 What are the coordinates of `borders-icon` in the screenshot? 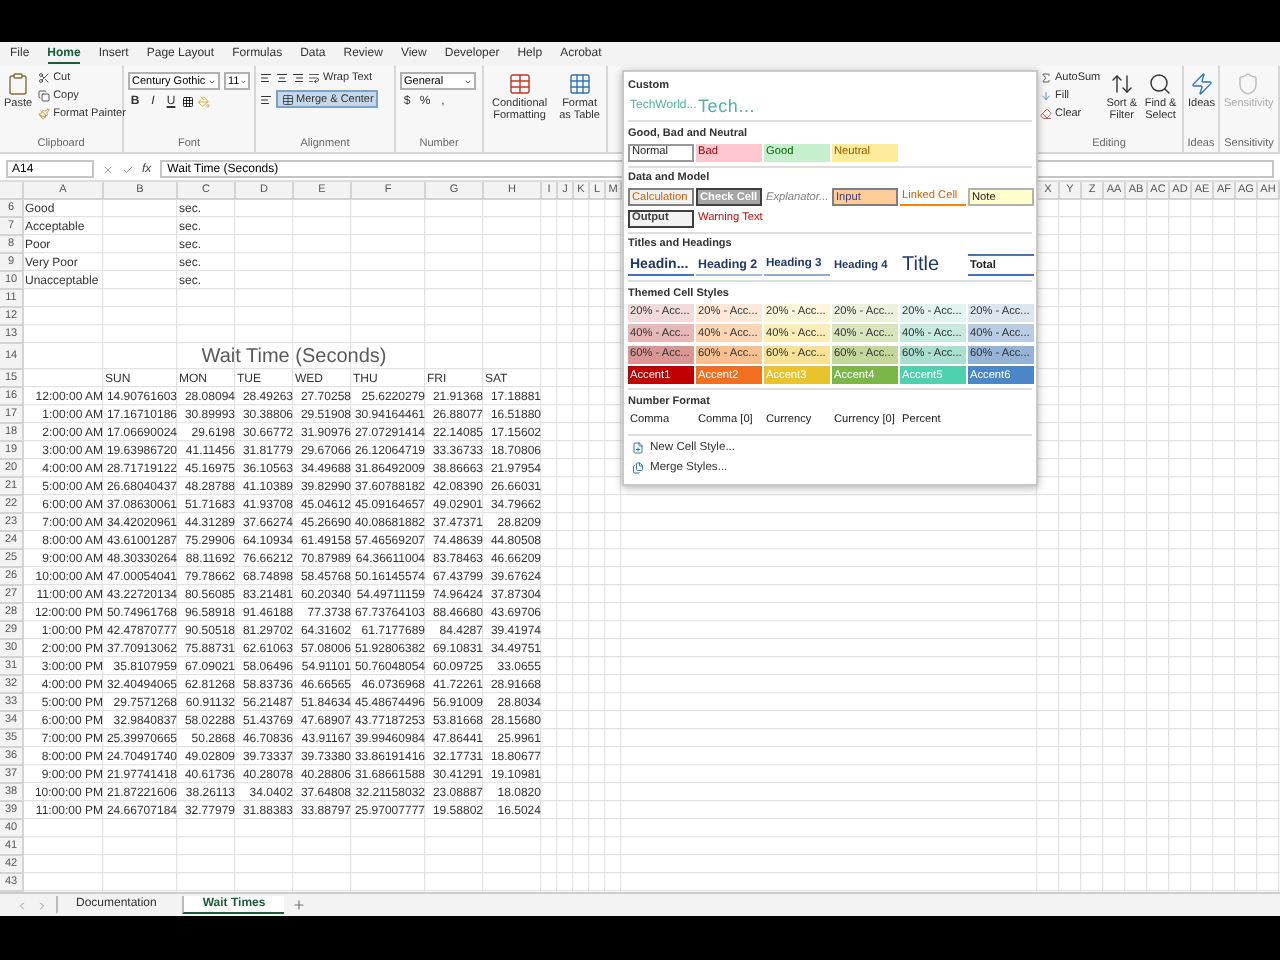 It's located at (188, 102).